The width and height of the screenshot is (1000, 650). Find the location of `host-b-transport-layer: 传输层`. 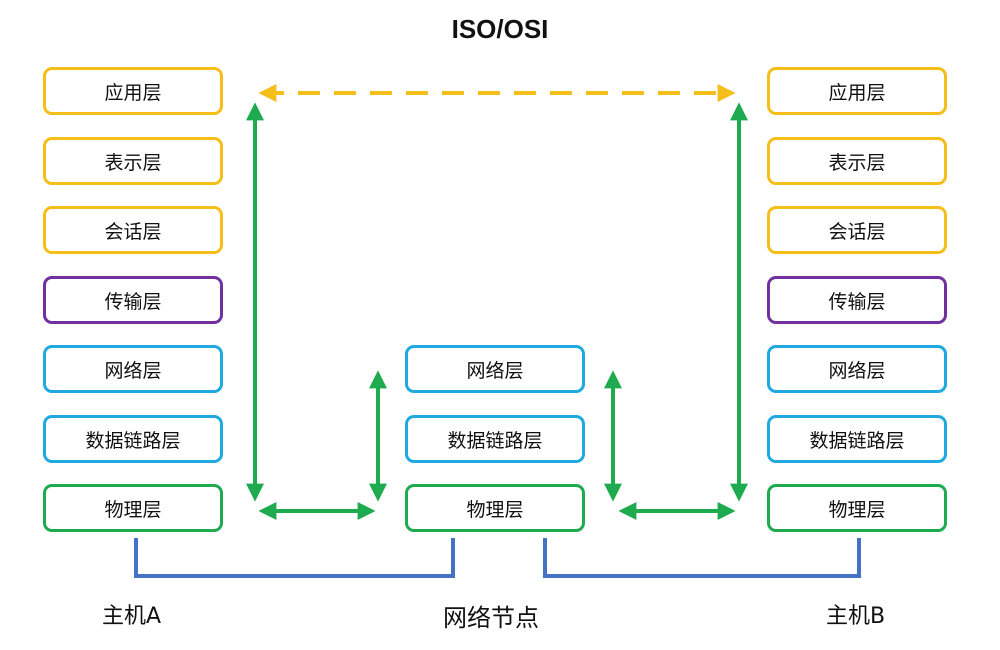

host-b-transport-layer: 传输层 is located at coordinates (857, 300).